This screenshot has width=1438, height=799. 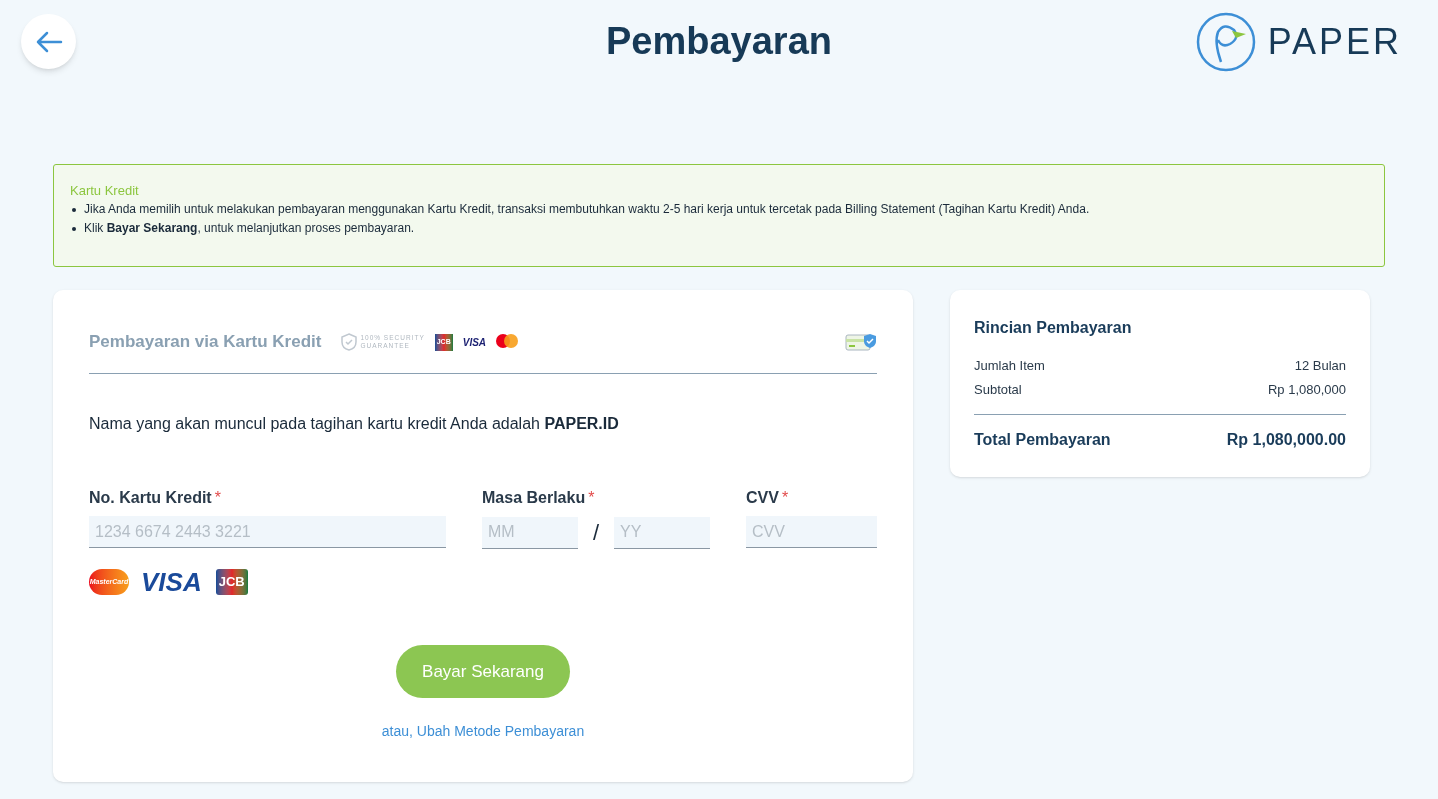 What do you see at coordinates (1306, 390) in the screenshot?
I see `summary-value: Rp 1,080,000` at bounding box center [1306, 390].